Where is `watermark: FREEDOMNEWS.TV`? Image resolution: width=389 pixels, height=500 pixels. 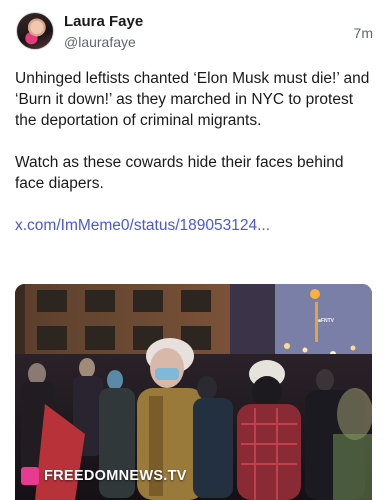
watermark: FREEDOMNEWS.TV is located at coordinates (104, 476).